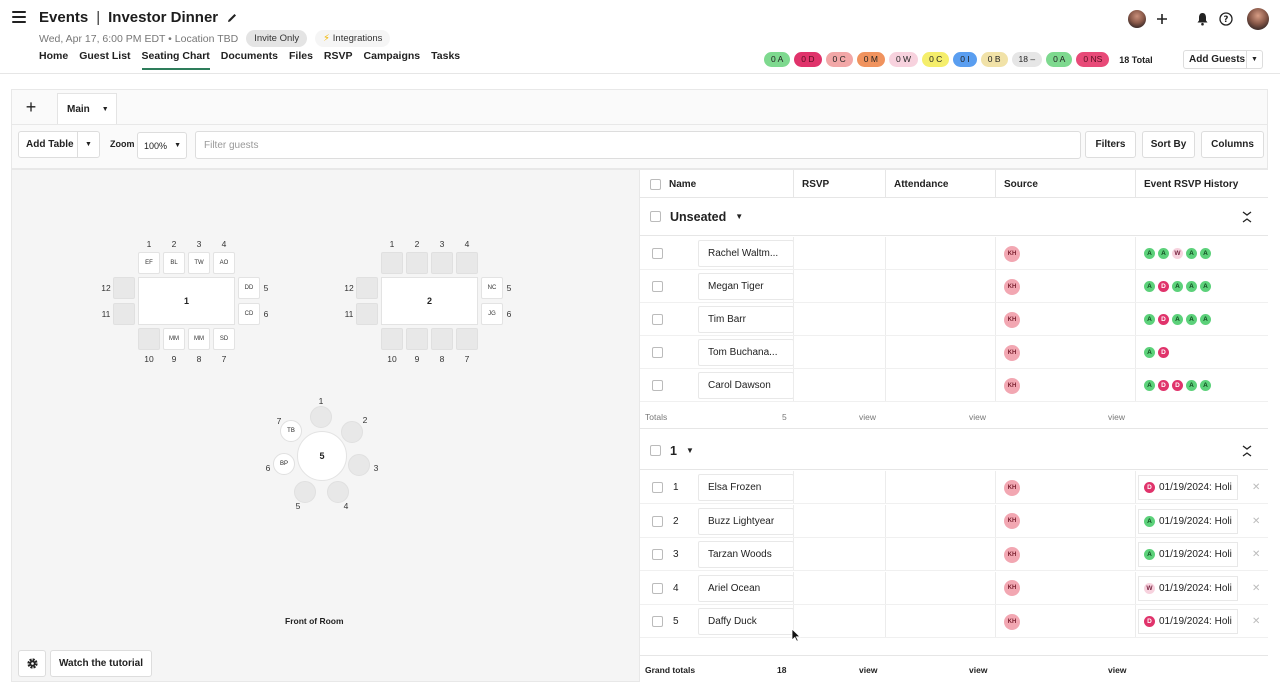 The image size is (1280, 683). What do you see at coordinates (284, 464) in the screenshot?
I see `seat-5-6: BP` at bounding box center [284, 464].